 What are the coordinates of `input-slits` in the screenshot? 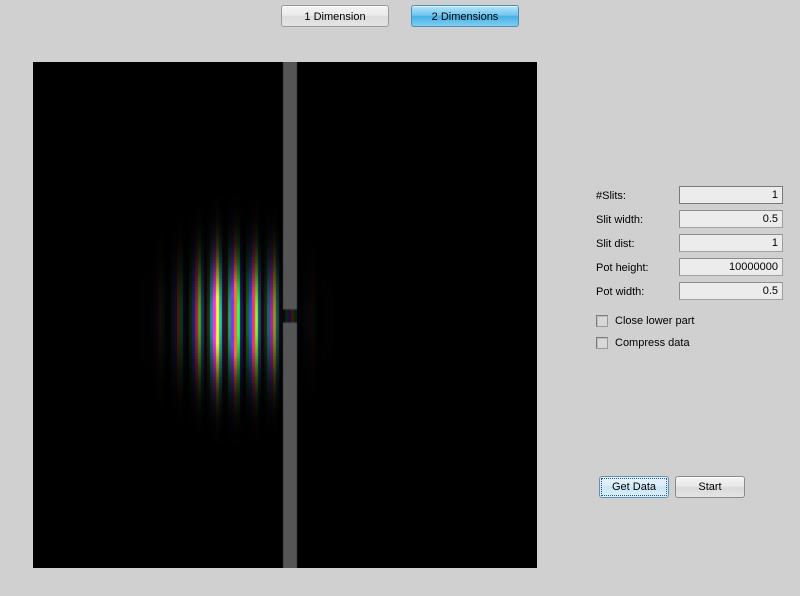 It's located at (731, 195).